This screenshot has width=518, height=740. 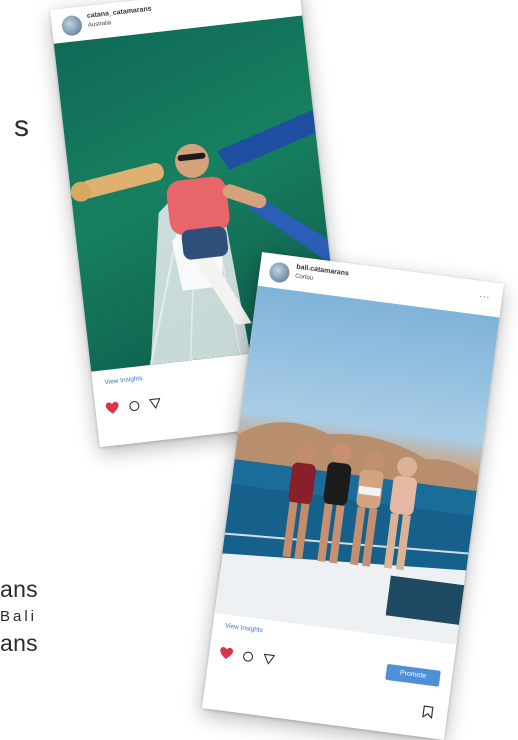 I want to click on promote-button: Promote, so click(x=413, y=675).